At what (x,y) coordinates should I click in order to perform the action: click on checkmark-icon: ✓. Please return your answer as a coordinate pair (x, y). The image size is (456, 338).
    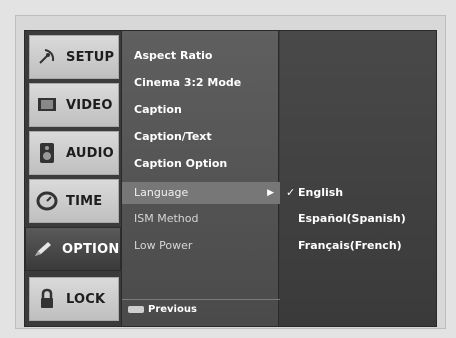
    Looking at the image, I should click on (291, 192).